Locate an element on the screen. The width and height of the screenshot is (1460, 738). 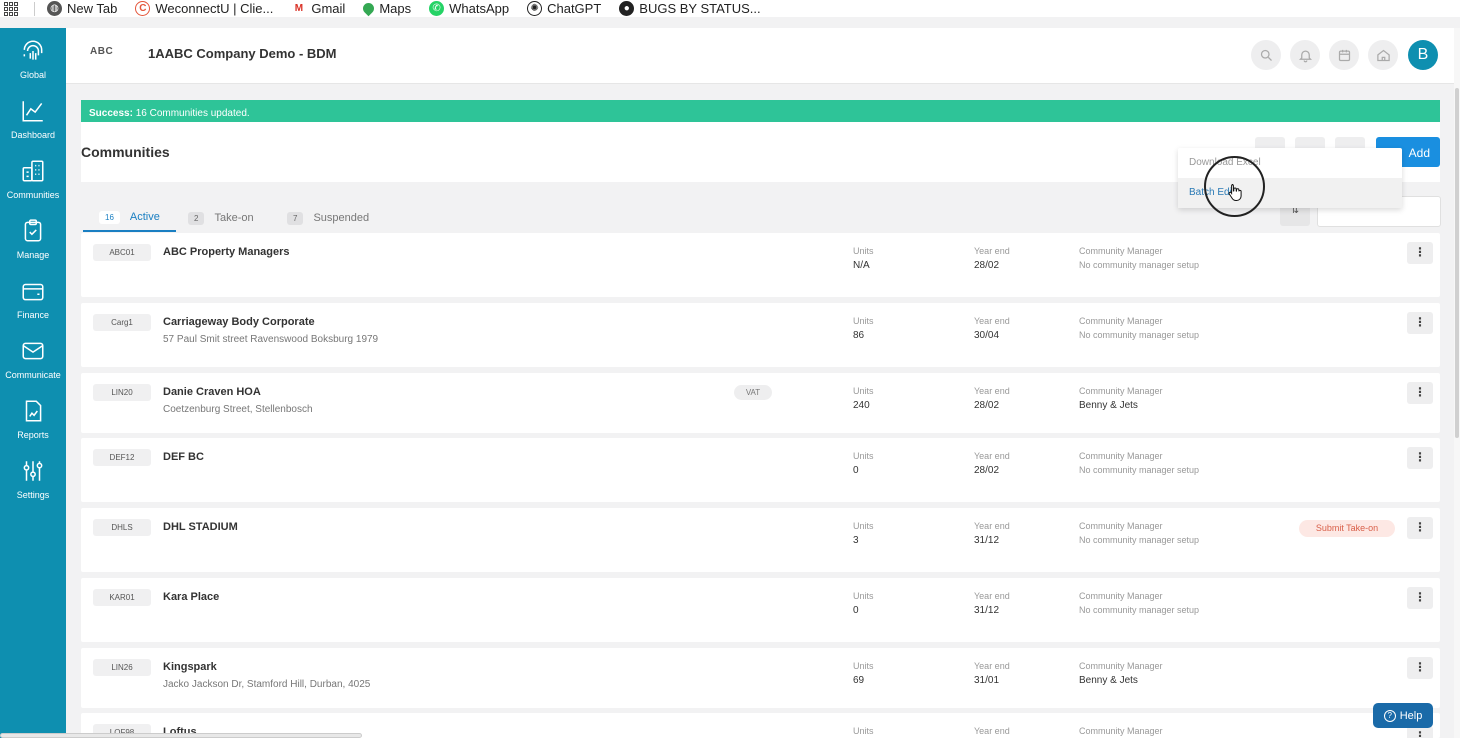
fingerprint-icon is located at coordinates (33, 50).